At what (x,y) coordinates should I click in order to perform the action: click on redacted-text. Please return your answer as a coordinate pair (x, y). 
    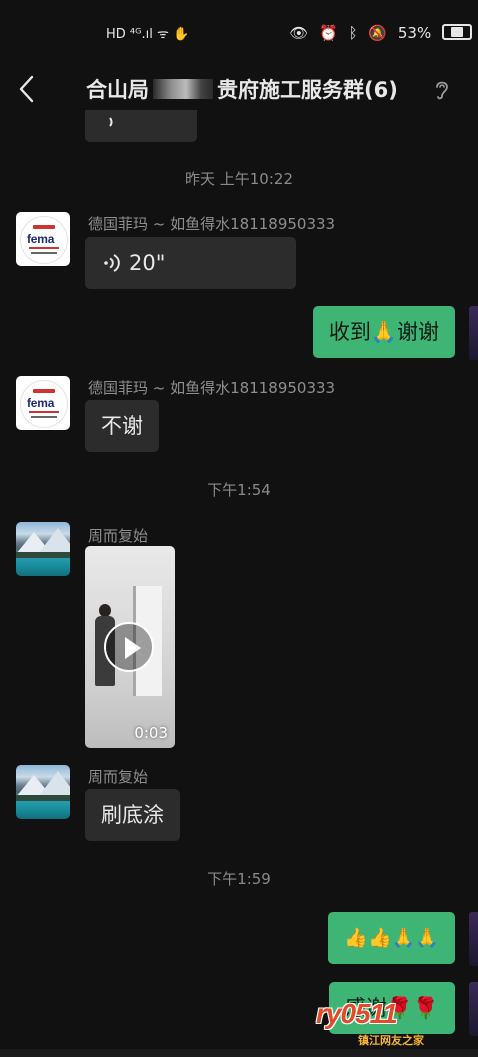
    Looking at the image, I should click on (183, 89).